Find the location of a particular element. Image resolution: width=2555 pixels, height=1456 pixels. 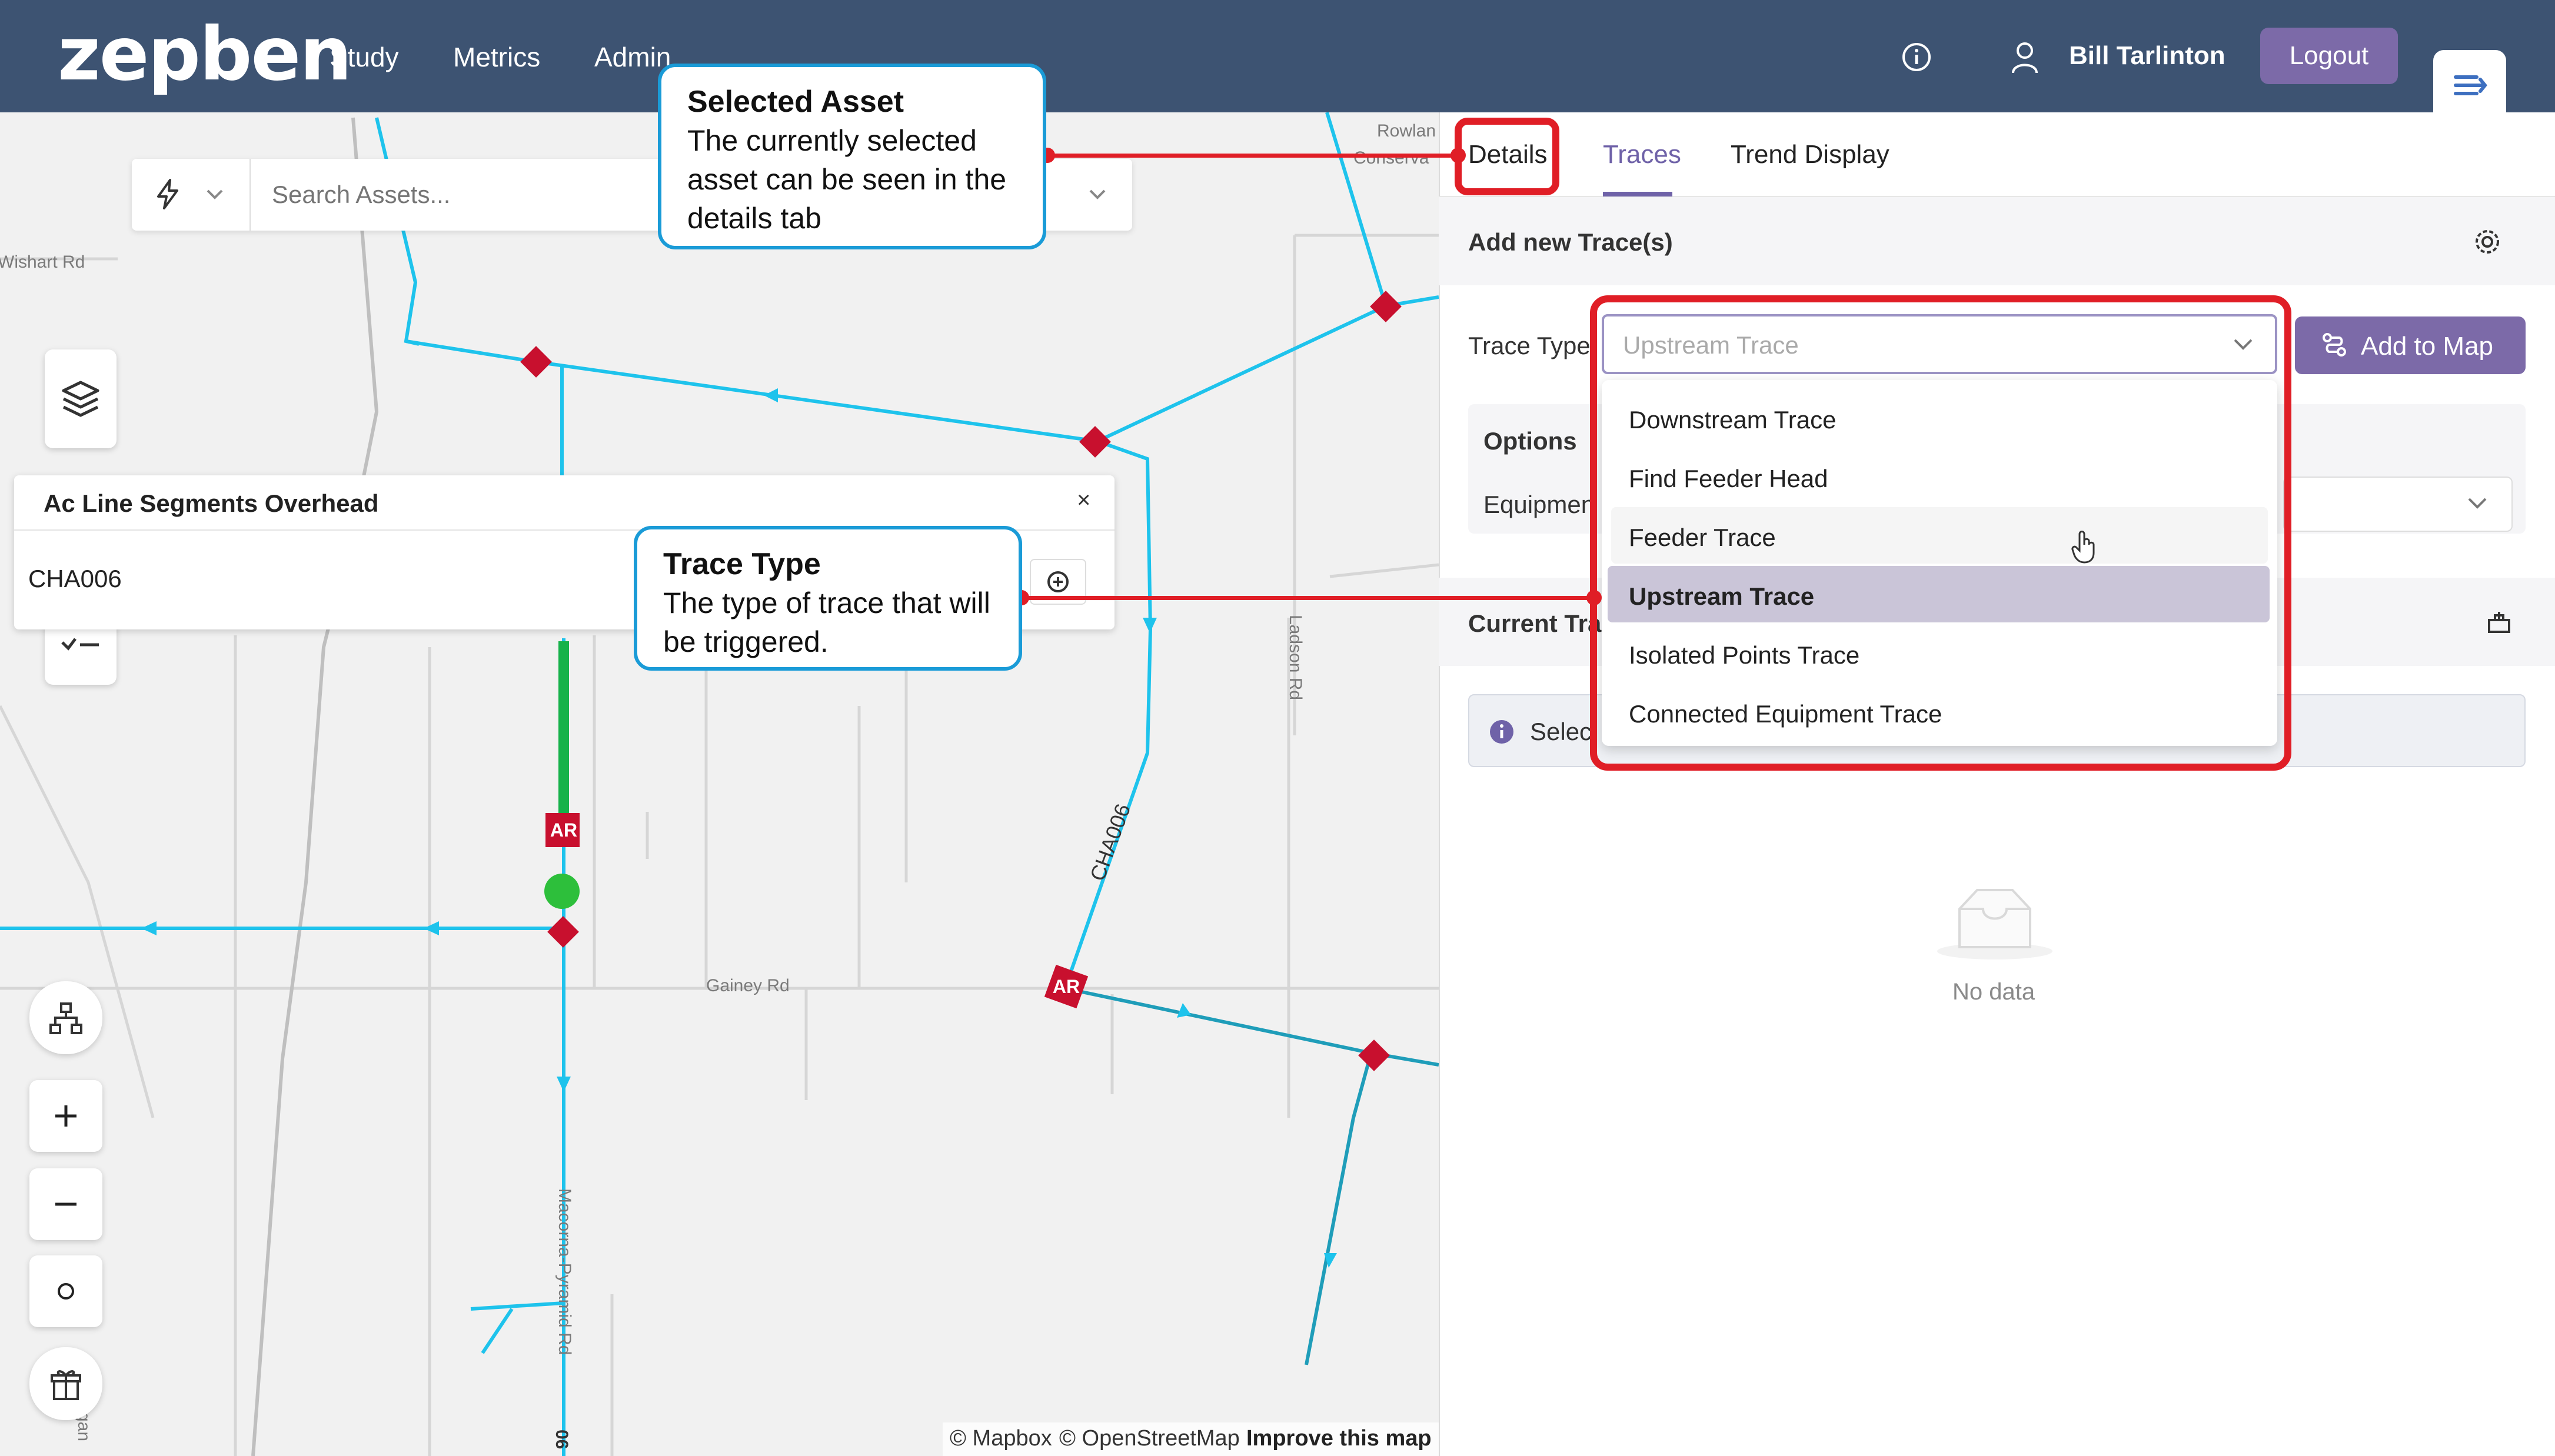

nav-admin: Admin is located at coordinates (632, 57).